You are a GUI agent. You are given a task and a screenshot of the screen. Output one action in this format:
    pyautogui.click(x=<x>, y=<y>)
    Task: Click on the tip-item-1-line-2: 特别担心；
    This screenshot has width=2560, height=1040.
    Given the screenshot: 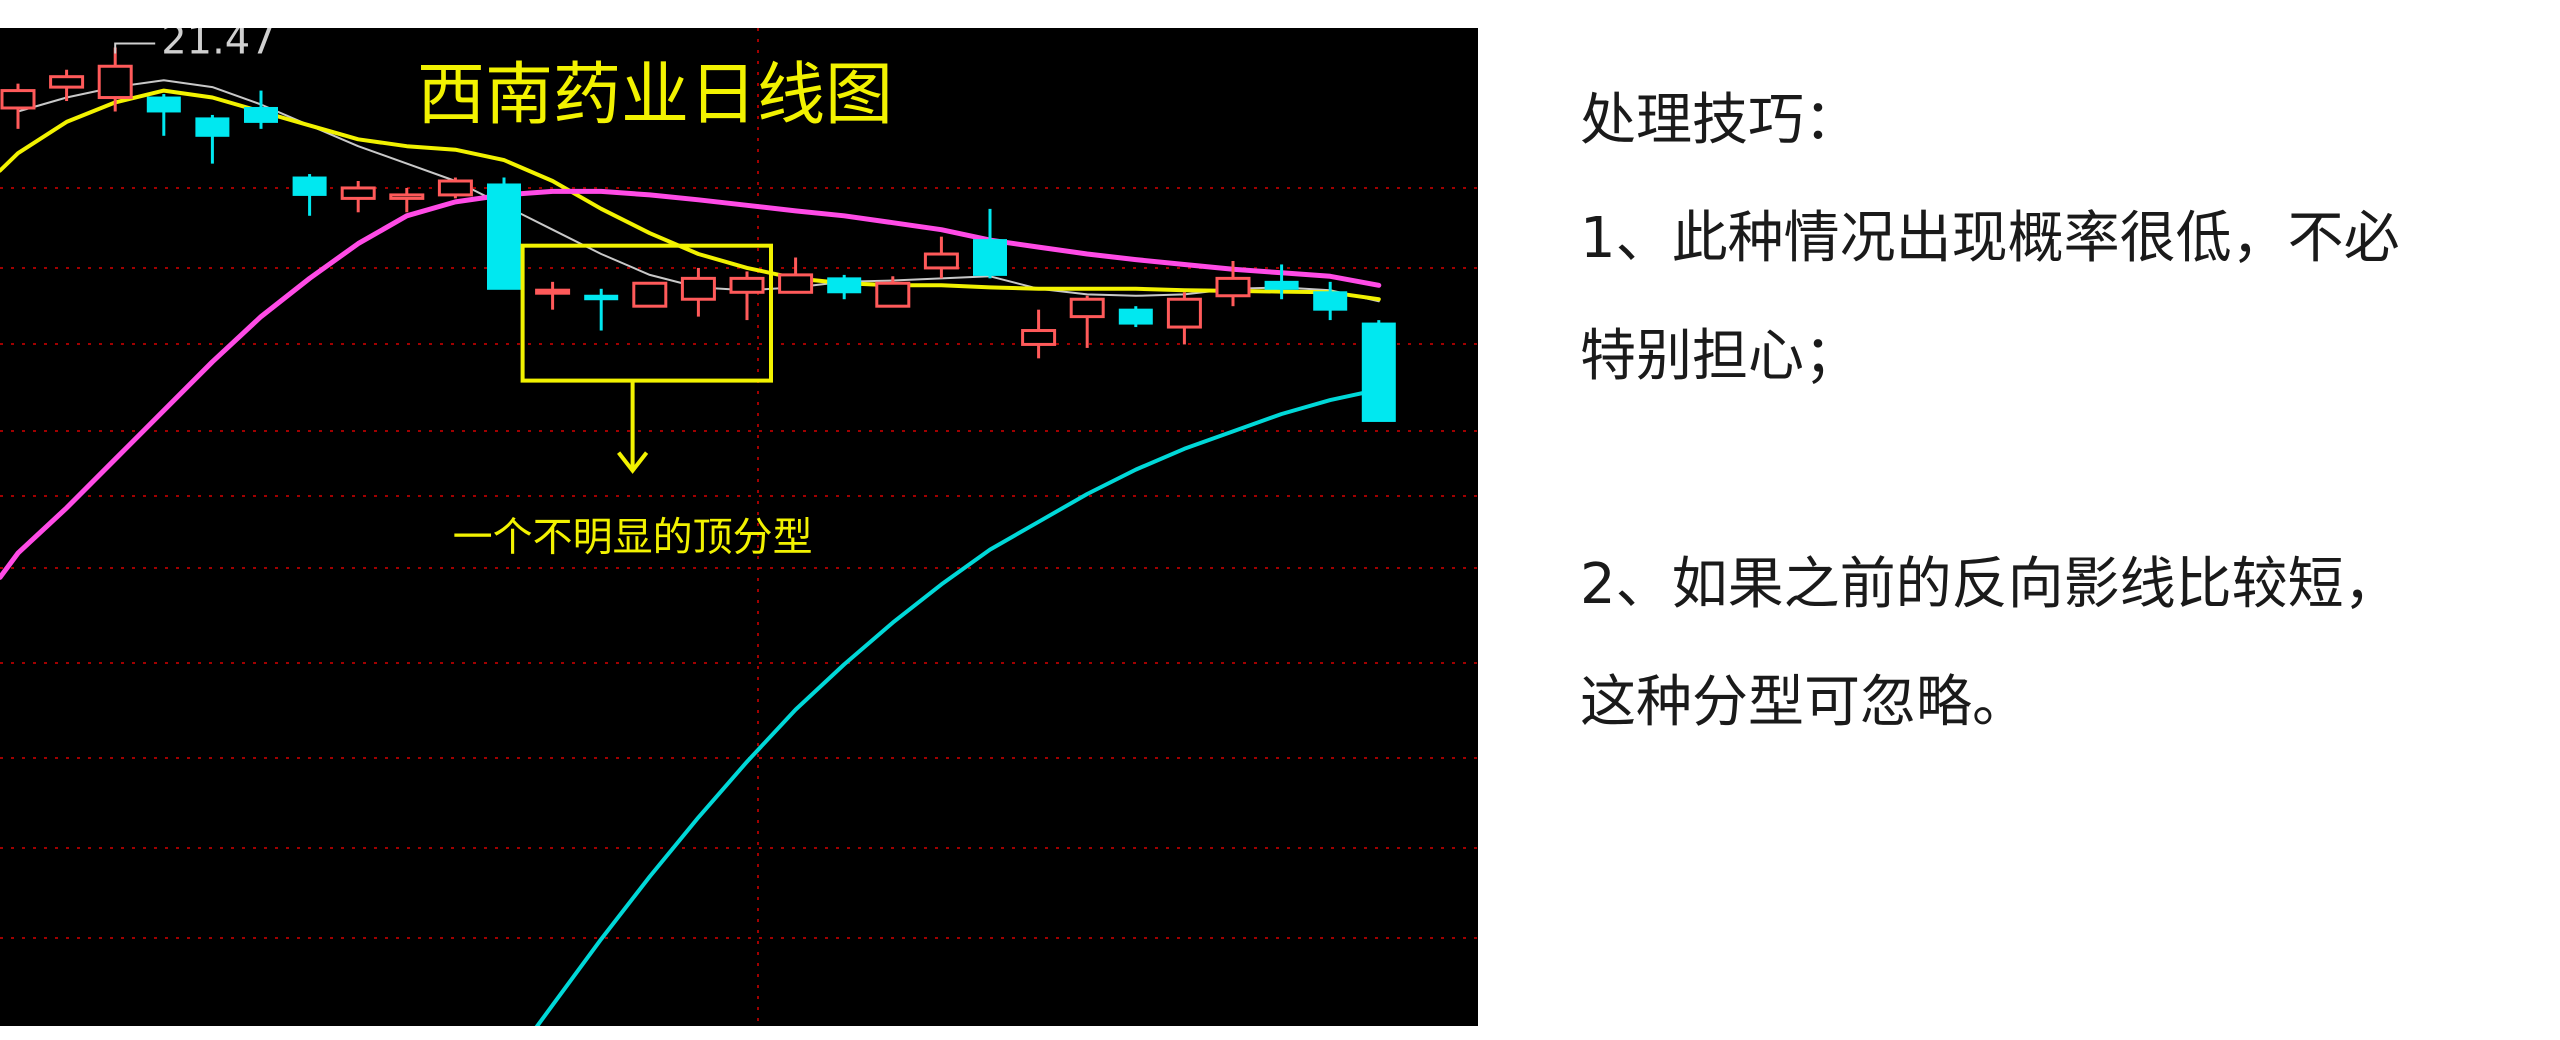 What is the action you would take?
    pyautogui.click(x=1720, y=356)
    